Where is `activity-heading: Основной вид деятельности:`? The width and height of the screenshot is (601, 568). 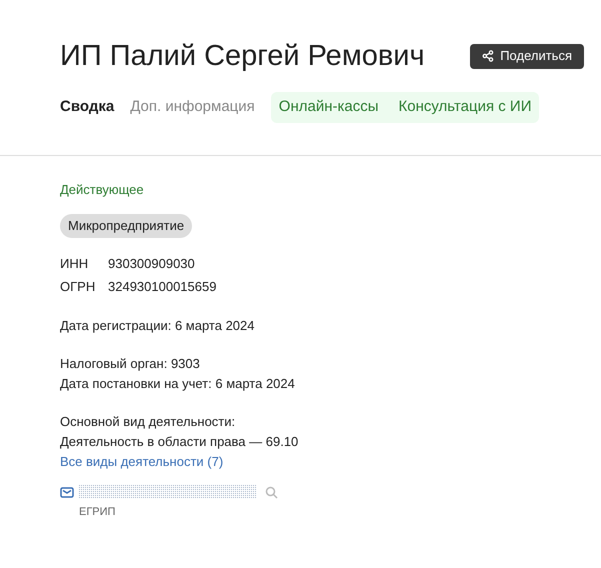
activity-heading: Основной вид деятельности: is located at coordinates (148, 422).